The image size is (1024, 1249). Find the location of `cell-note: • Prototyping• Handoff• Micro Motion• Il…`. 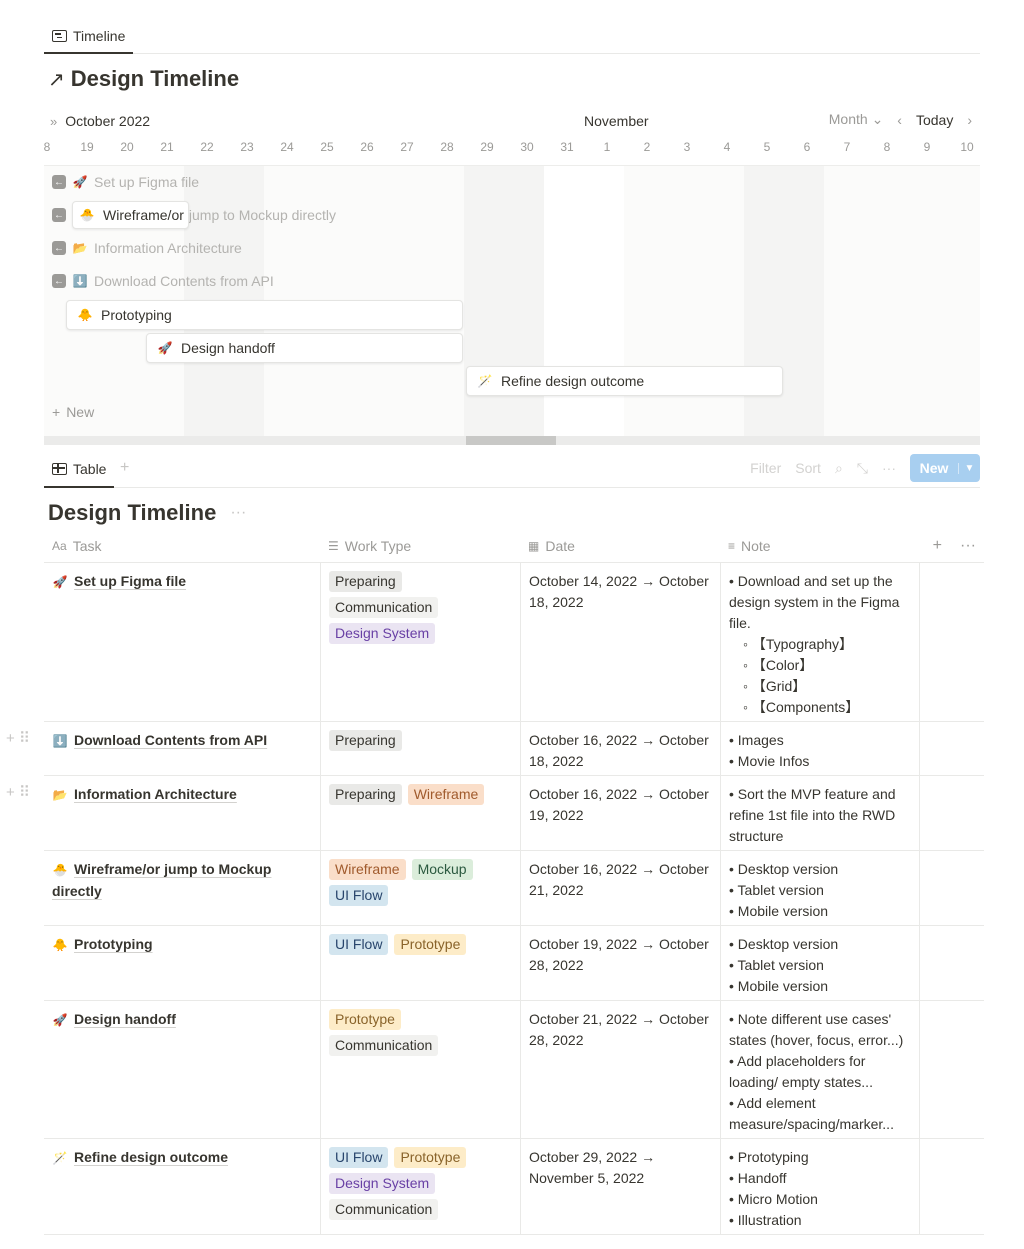

cell-note: • Prototyping• Handoff• Micro Motion• Il… is located at coordinates (820, 1186).